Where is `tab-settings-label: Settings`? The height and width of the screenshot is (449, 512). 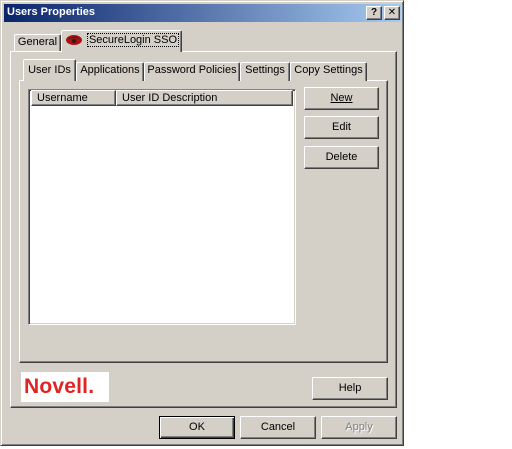 tab-settings-label: Settings is located at coordinates (265, 70).